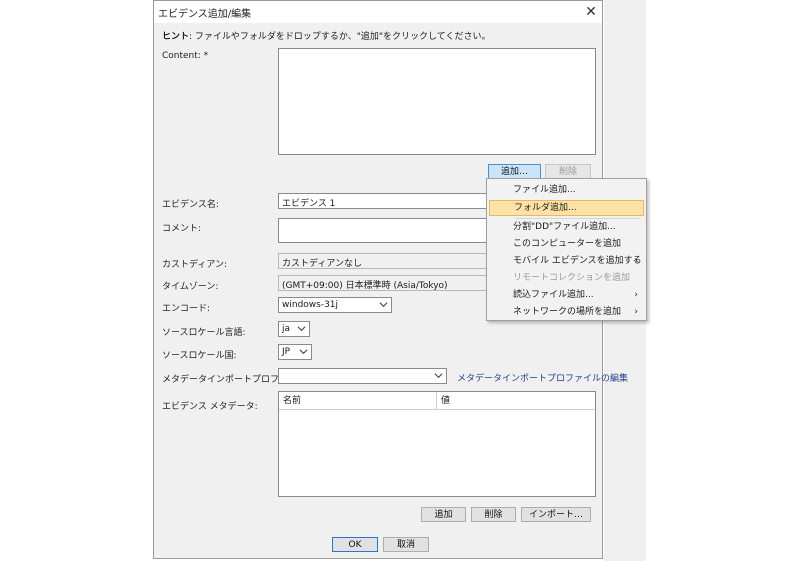  What do you see at coordinates (572, 278) in the screenshot?
I see `menu-item-label: リモートコレクションを追加` at bounding box center [572, 278].